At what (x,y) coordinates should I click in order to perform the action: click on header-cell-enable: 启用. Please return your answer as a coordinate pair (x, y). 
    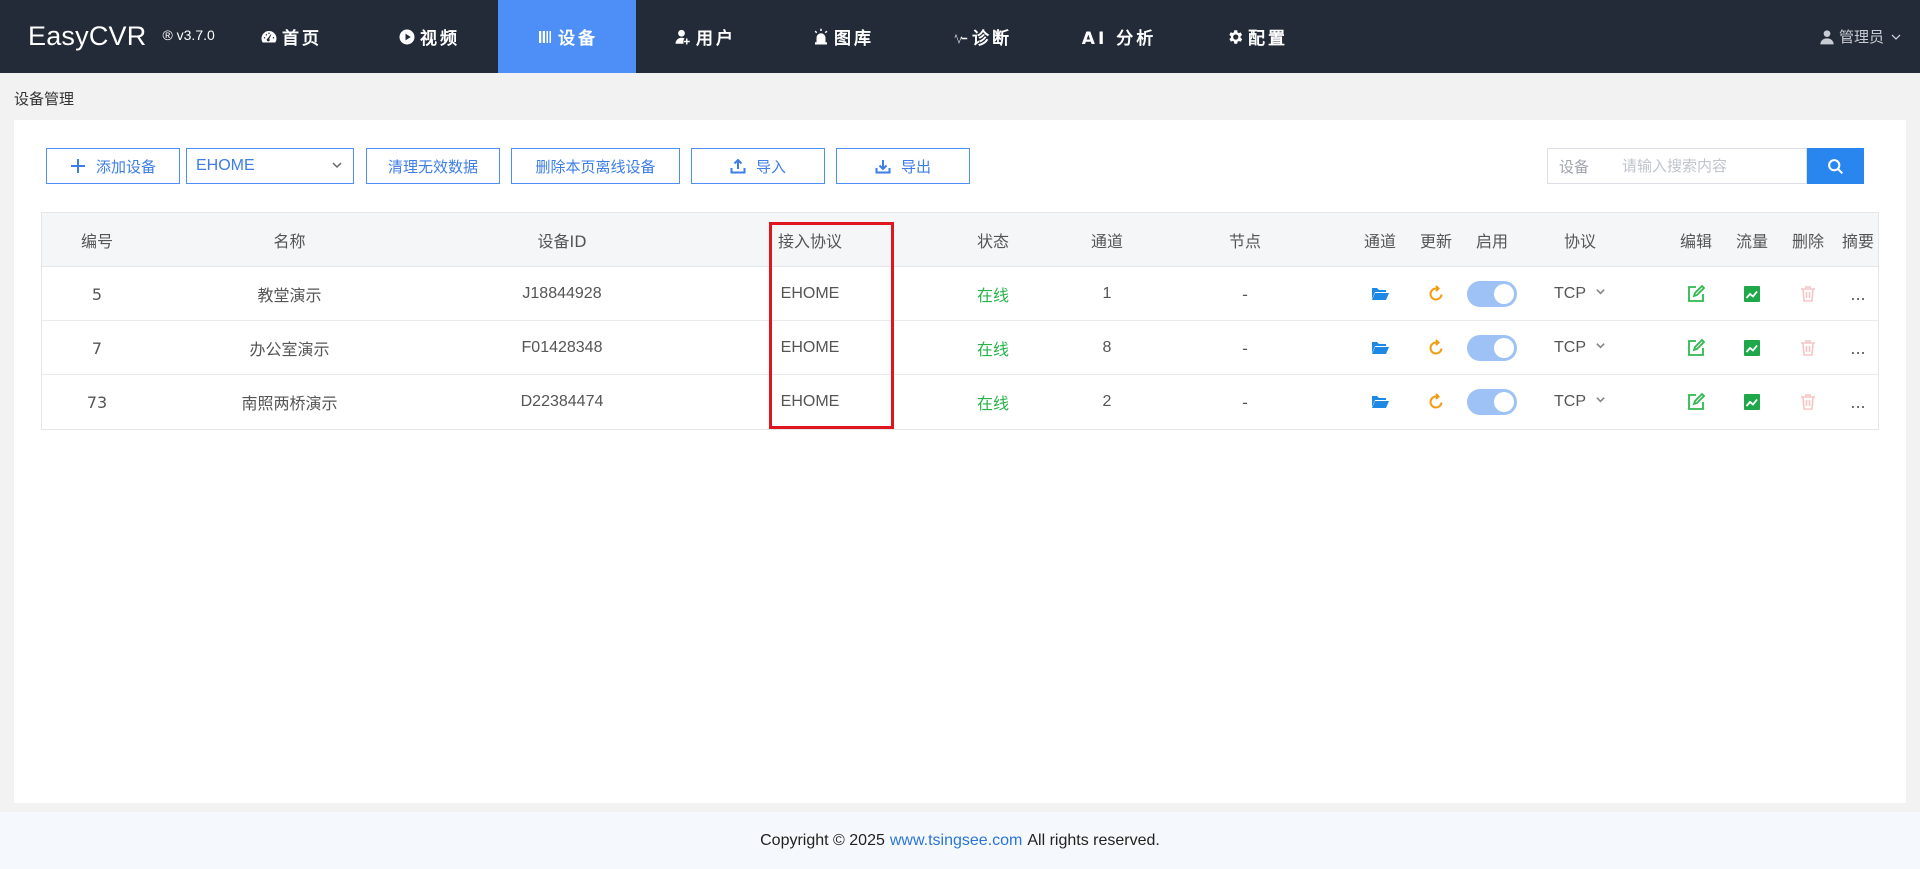
    Looking at the image, I should click on (1491, 241).